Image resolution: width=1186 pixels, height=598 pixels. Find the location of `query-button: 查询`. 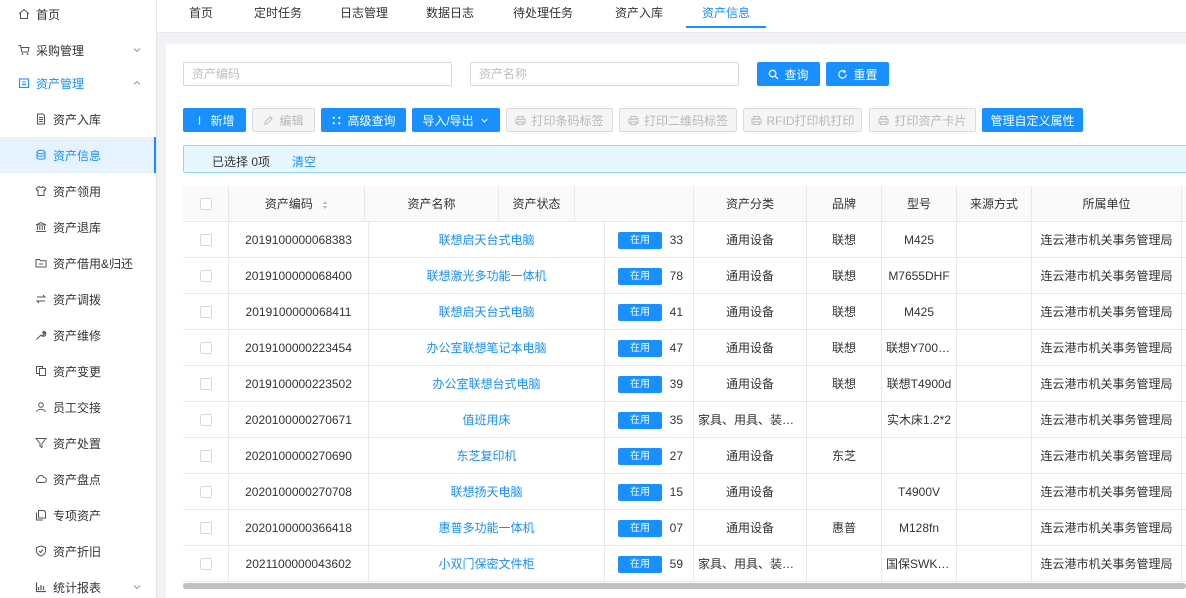

query-button: 查询 is located at coordinates (788, 74).